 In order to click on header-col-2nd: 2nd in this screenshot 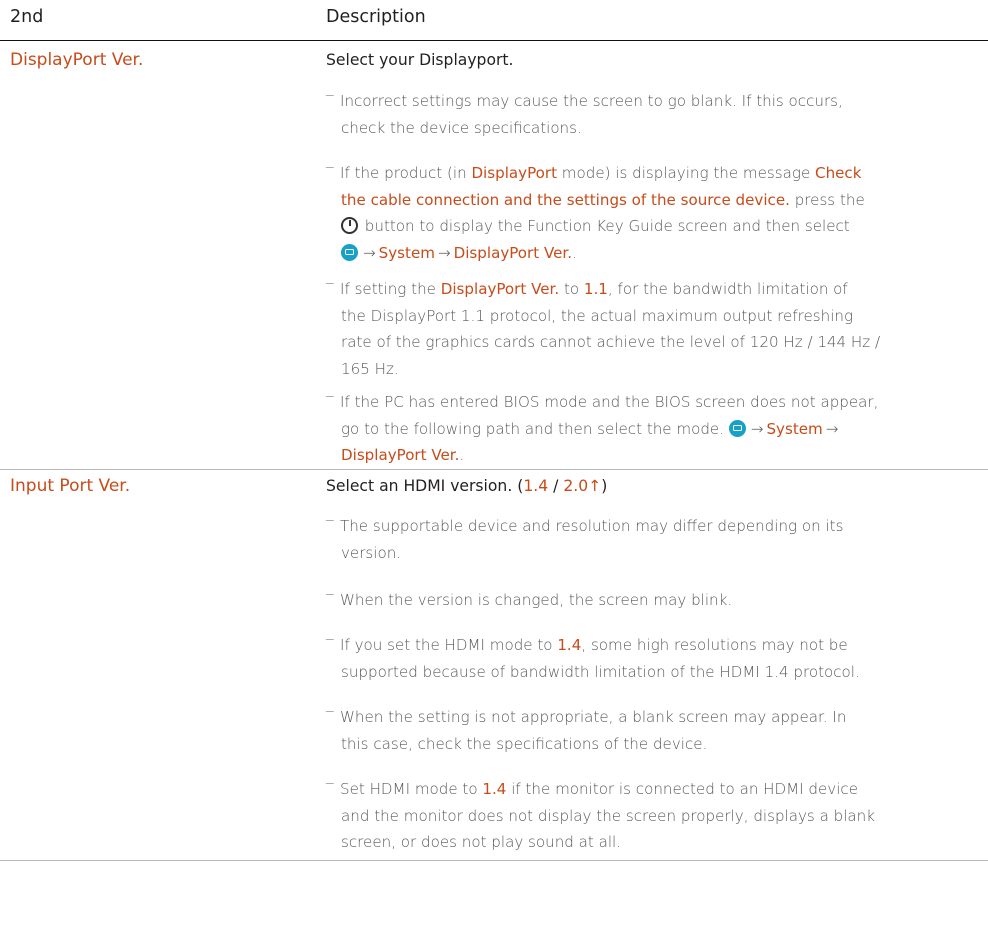, I will do `click(27, 17)`.